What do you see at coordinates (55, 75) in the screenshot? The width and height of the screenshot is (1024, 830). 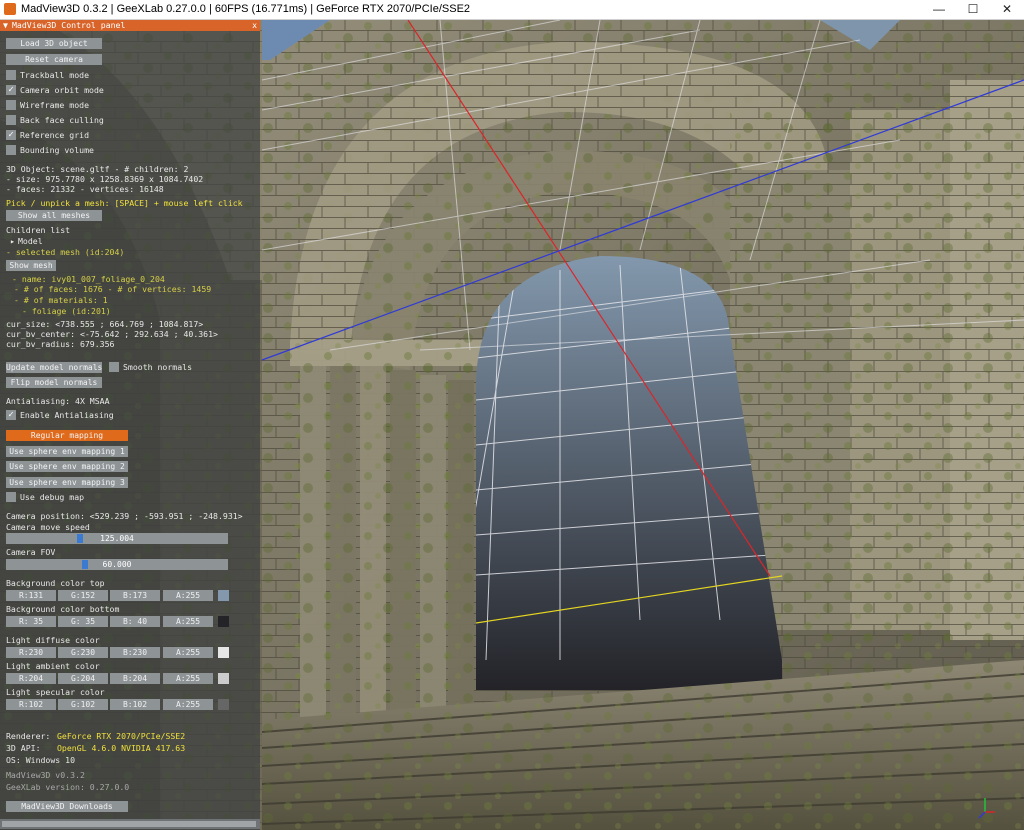 I see `trackball-label: Trackball mode` at bounding box center [55, 75].